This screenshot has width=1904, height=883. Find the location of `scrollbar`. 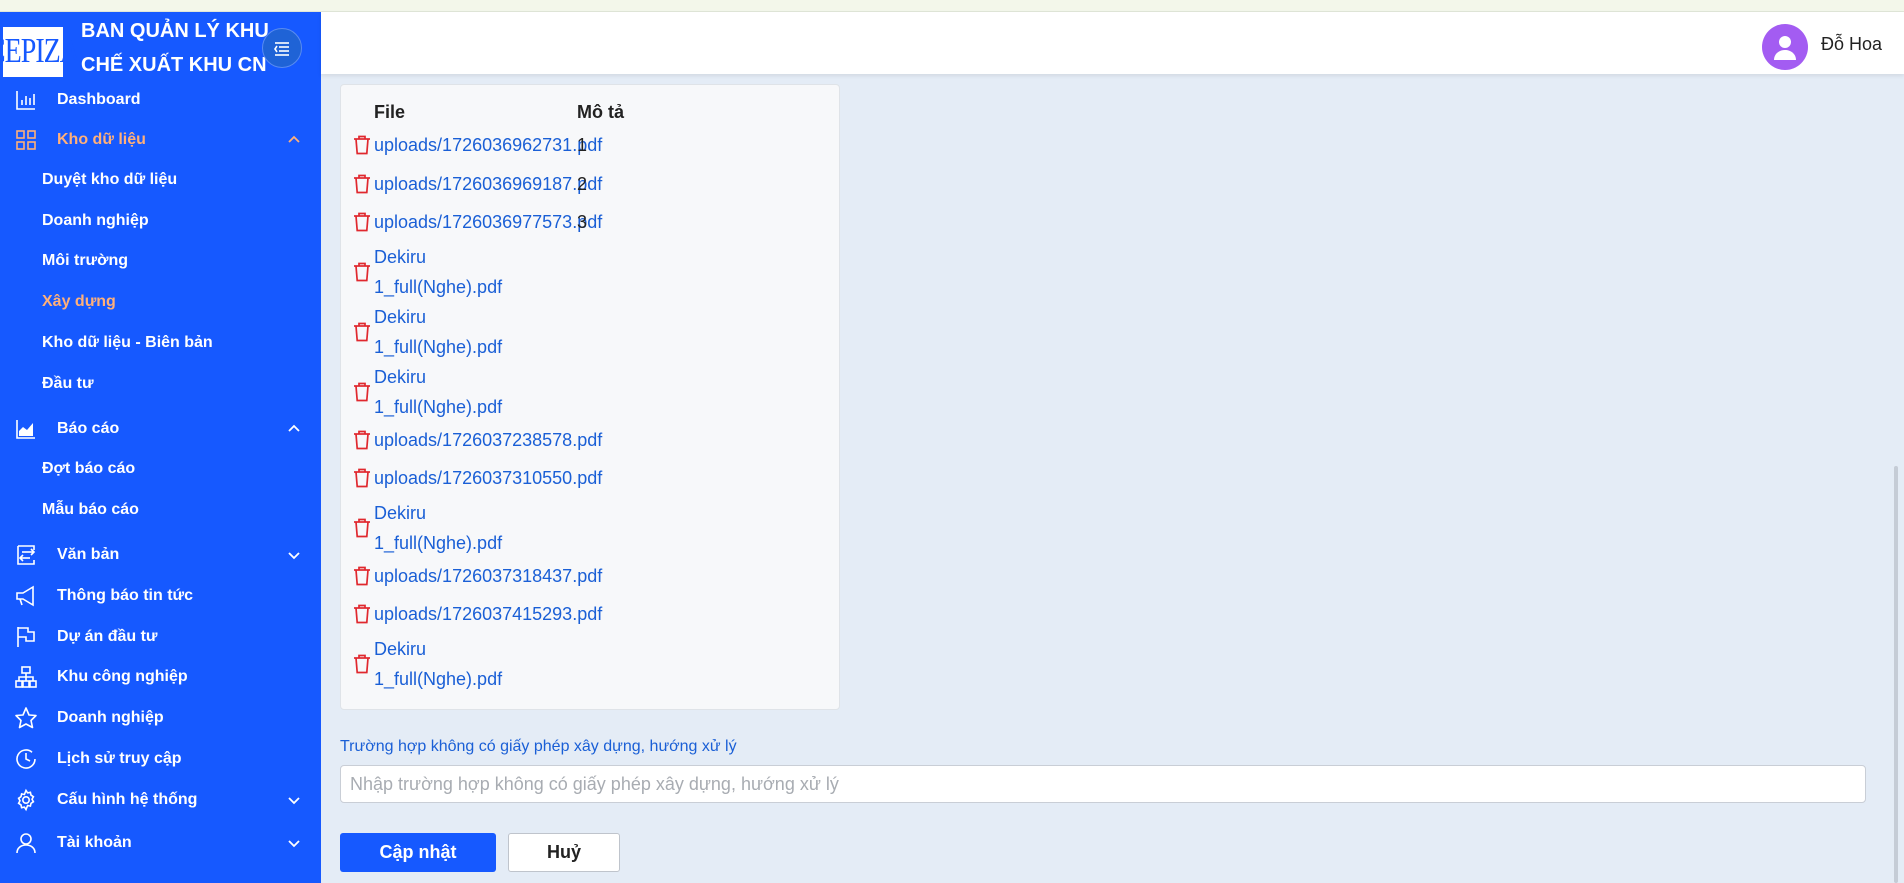

scrollbar is located at coordinates (1896, 674).